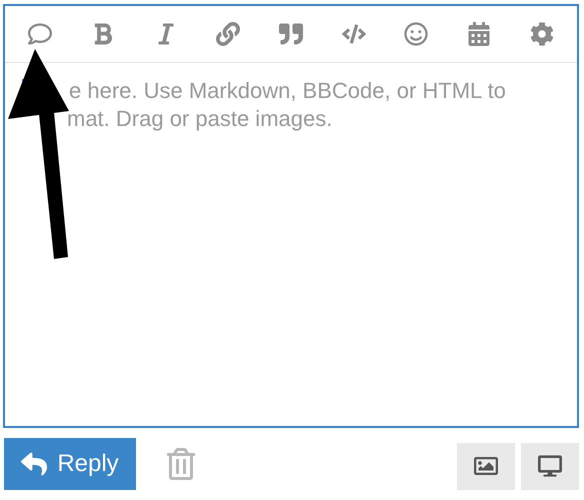 The width and height of the screenshot is (584, 500). What do you see at coordinates (40, 34) in the screenshot?
I see `speech-bubble-icon` at bounding box center [40, 34].